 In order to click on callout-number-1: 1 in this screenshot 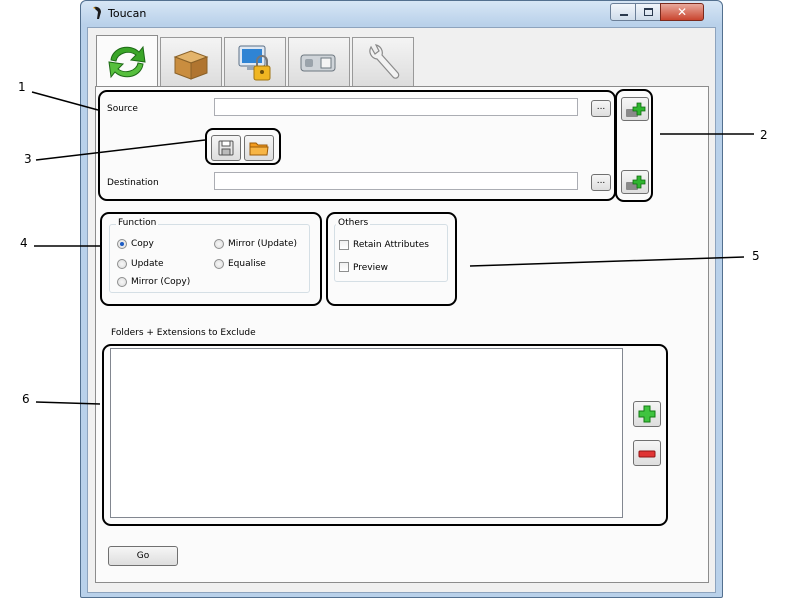, I will do `click(22, 87)`.